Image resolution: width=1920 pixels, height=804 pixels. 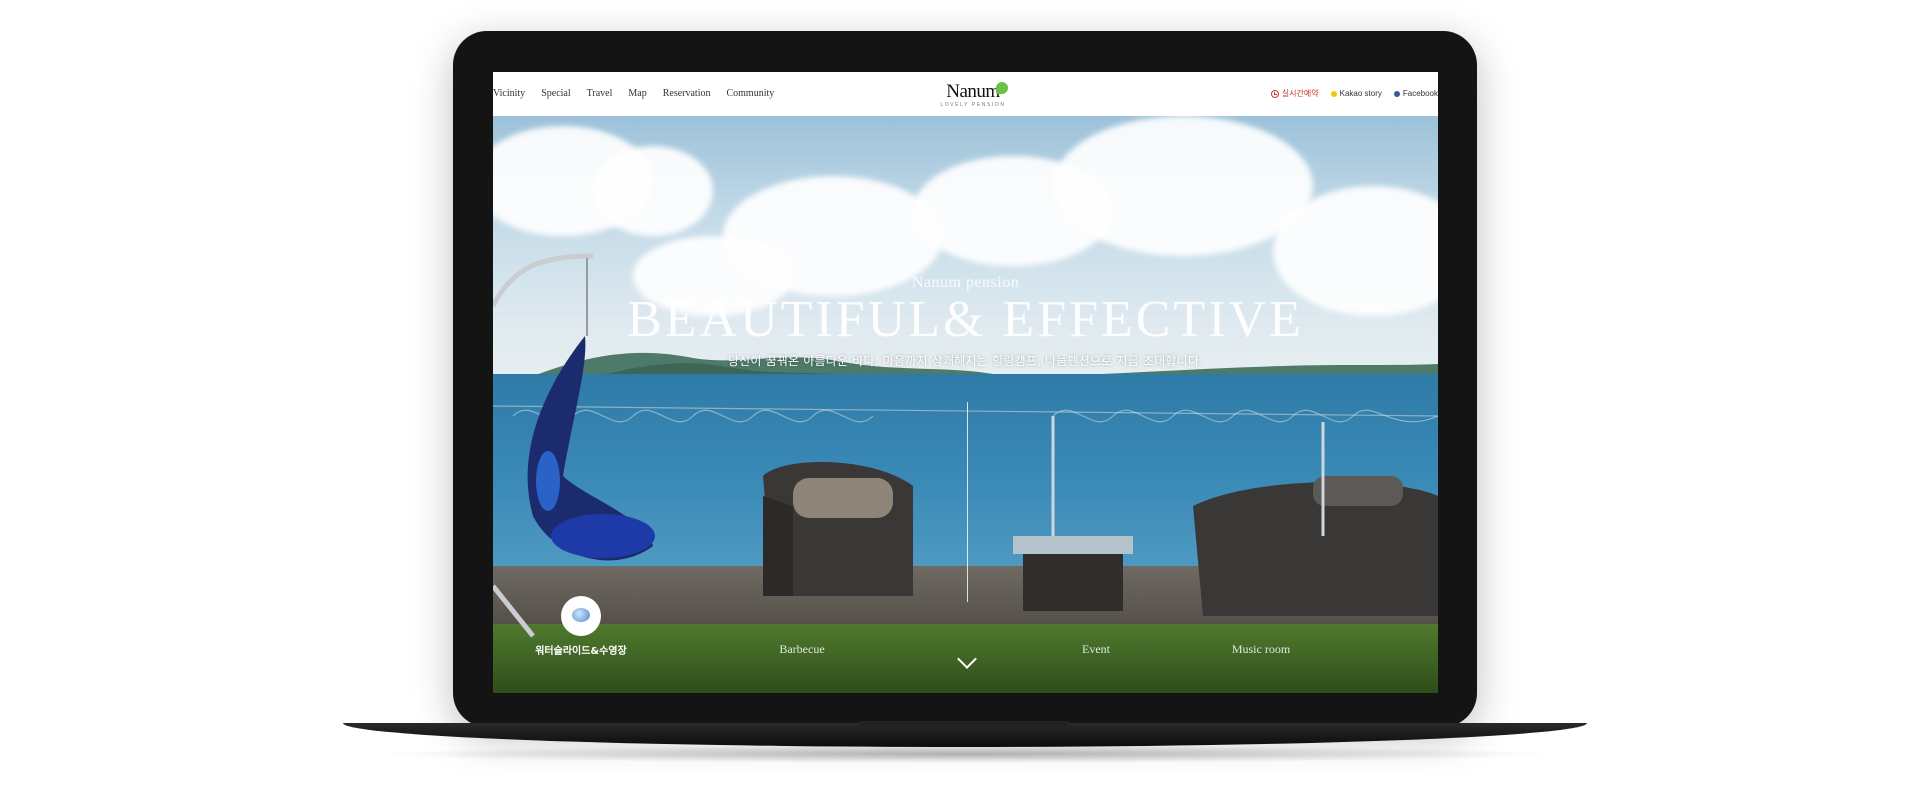 I want to click on nav-item-special: Special, so click(x=555, y=93).